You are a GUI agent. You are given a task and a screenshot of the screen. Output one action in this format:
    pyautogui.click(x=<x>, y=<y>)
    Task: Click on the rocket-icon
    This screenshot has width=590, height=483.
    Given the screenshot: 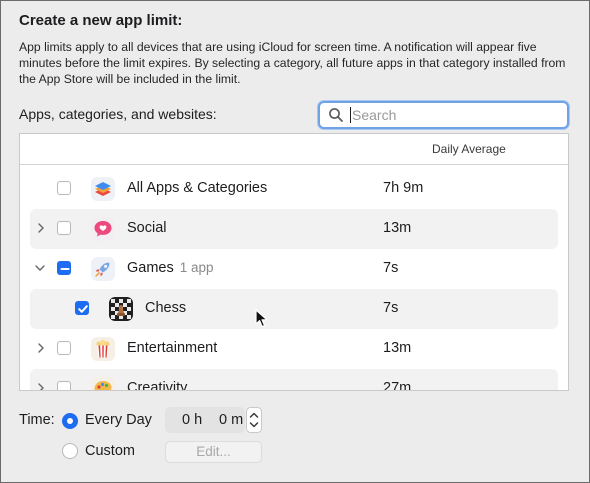 What is the action you would take?
    pyautogui.click(x=103, y=269)
    